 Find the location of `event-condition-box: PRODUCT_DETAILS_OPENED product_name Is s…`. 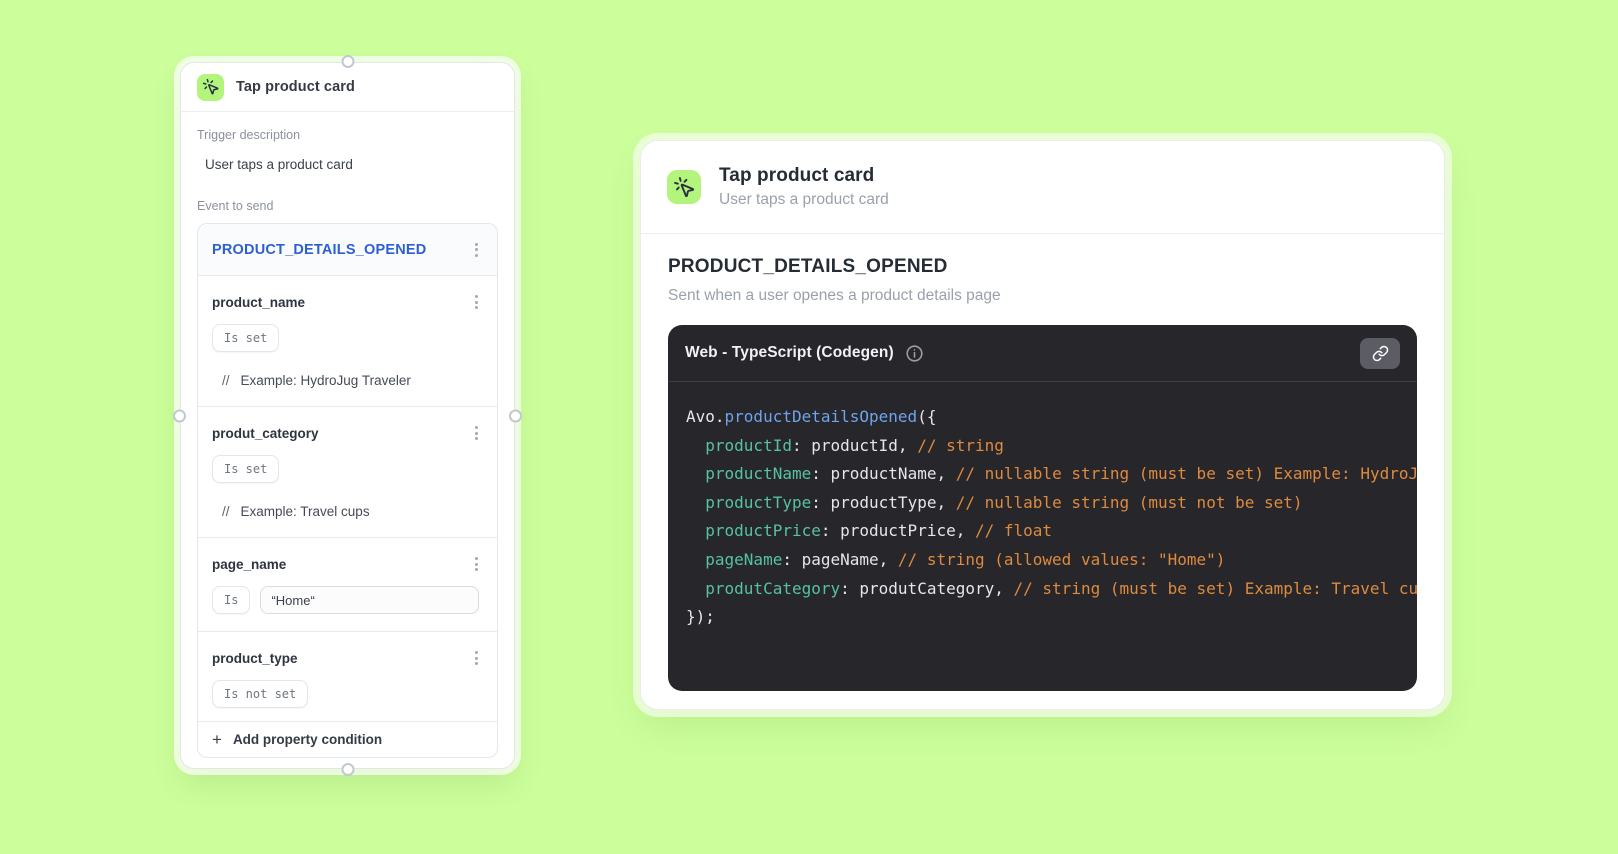

event-condition-box: PRODUCT_DETAILS_OPENED product_name Is s… is located at coordinates (347, 490).